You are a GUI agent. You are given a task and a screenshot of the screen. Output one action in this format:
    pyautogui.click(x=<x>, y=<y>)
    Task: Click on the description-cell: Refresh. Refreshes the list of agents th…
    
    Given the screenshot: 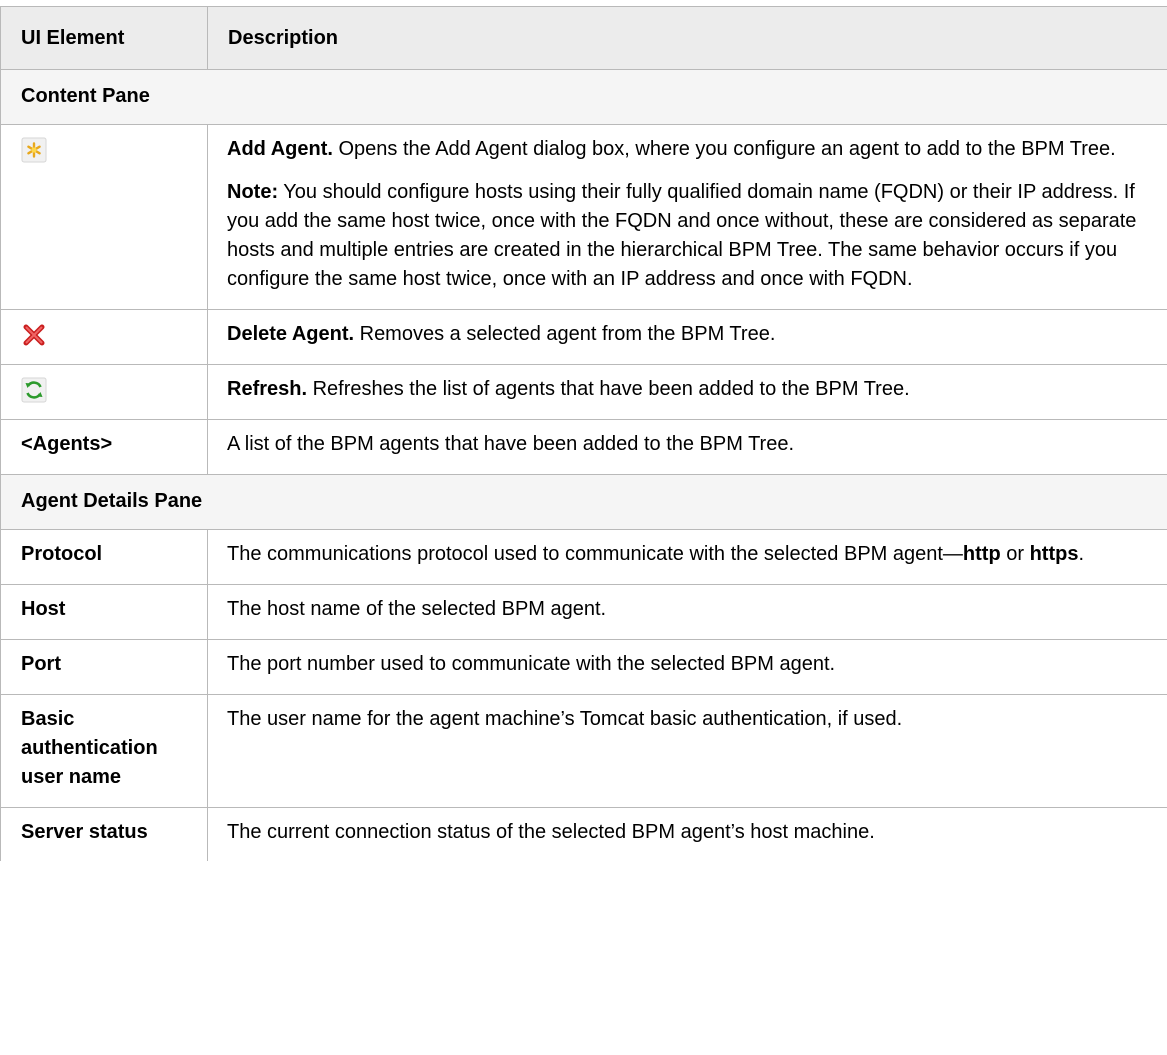 What is the action you would take?
    pyautogui.click(x=687, y=392)
    